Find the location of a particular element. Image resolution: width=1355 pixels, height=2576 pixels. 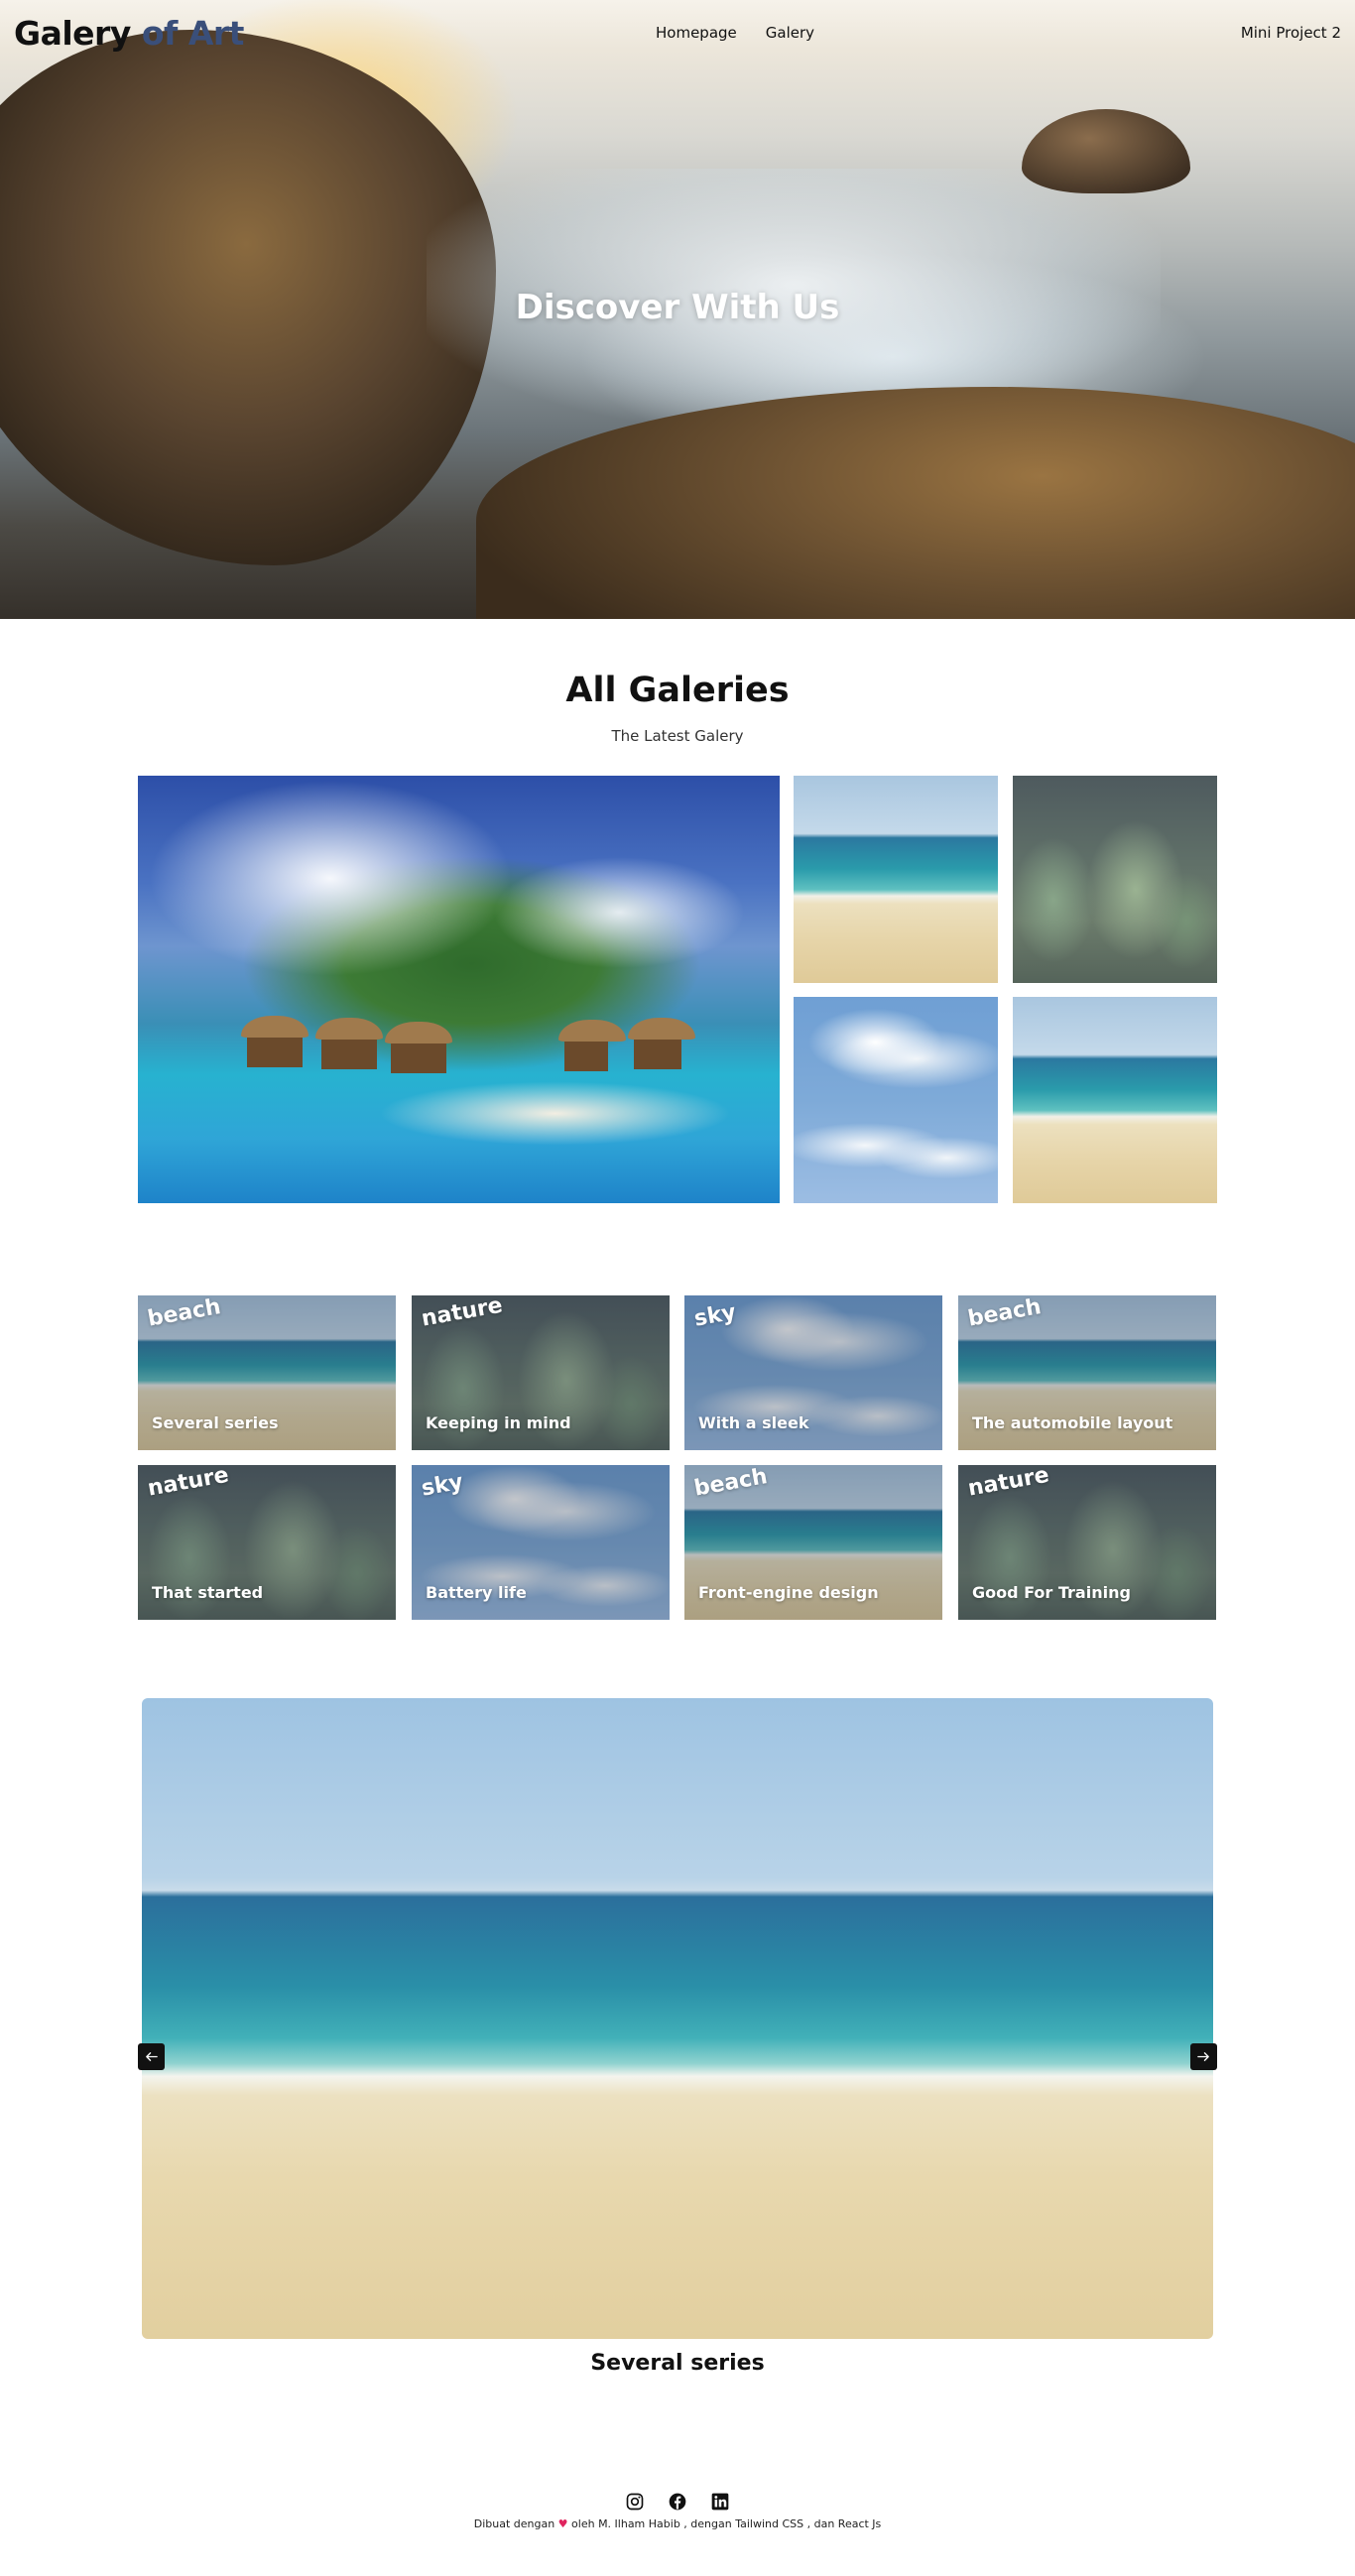

section-title: All Galeries is located at coordinates (677, 690).